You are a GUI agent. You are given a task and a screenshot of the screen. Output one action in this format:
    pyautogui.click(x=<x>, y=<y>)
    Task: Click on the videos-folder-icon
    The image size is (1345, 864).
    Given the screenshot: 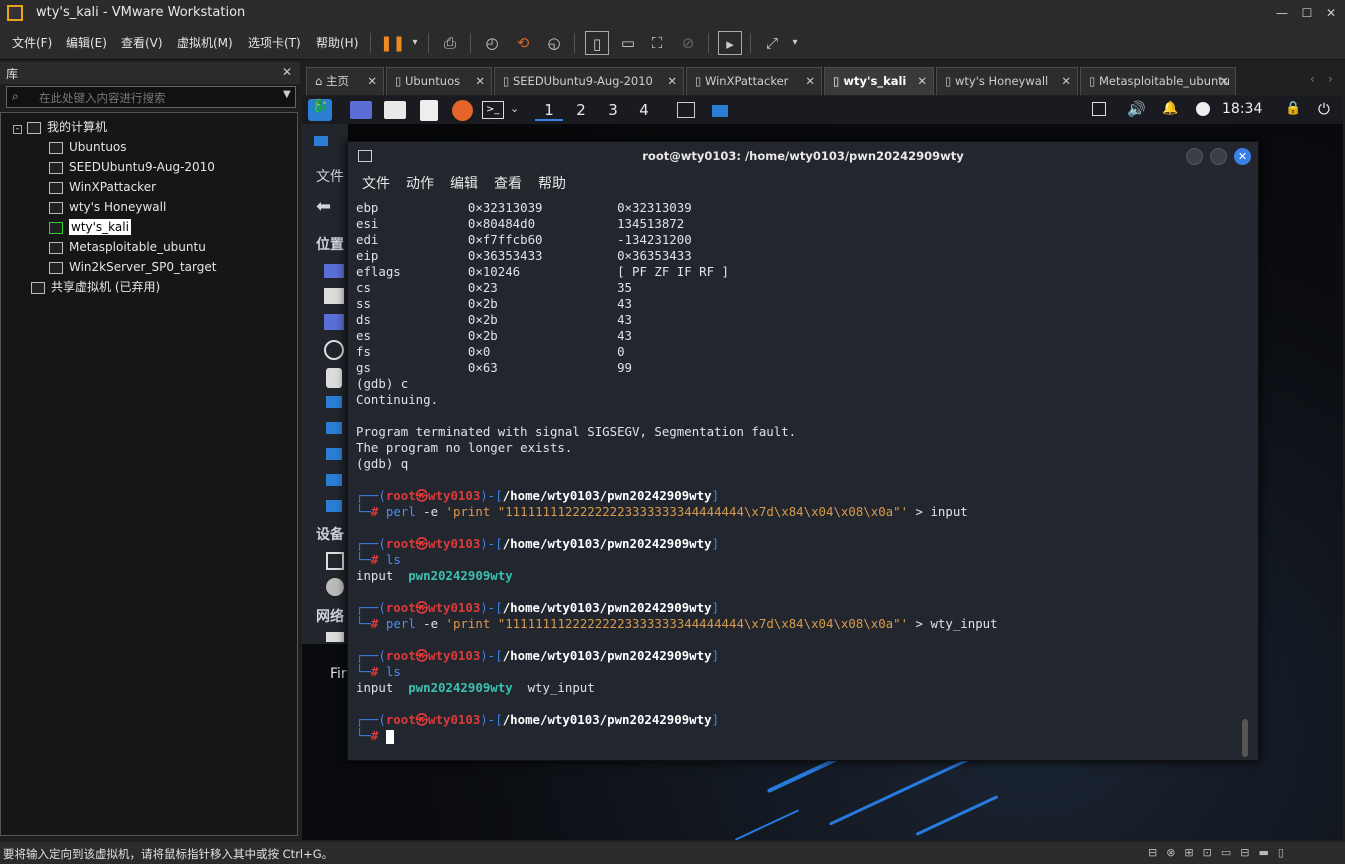 What is the action you would take?
    pyautogui.click(x=334, y=480)
    